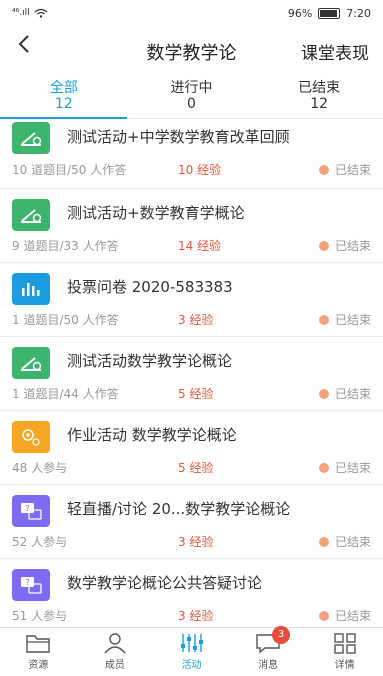 The image size is (383, 676). Describe the element at coordinates (165, 583) in the screenshot. I see `item-title: 数学教学论概论公共答疑讨论` at that location.